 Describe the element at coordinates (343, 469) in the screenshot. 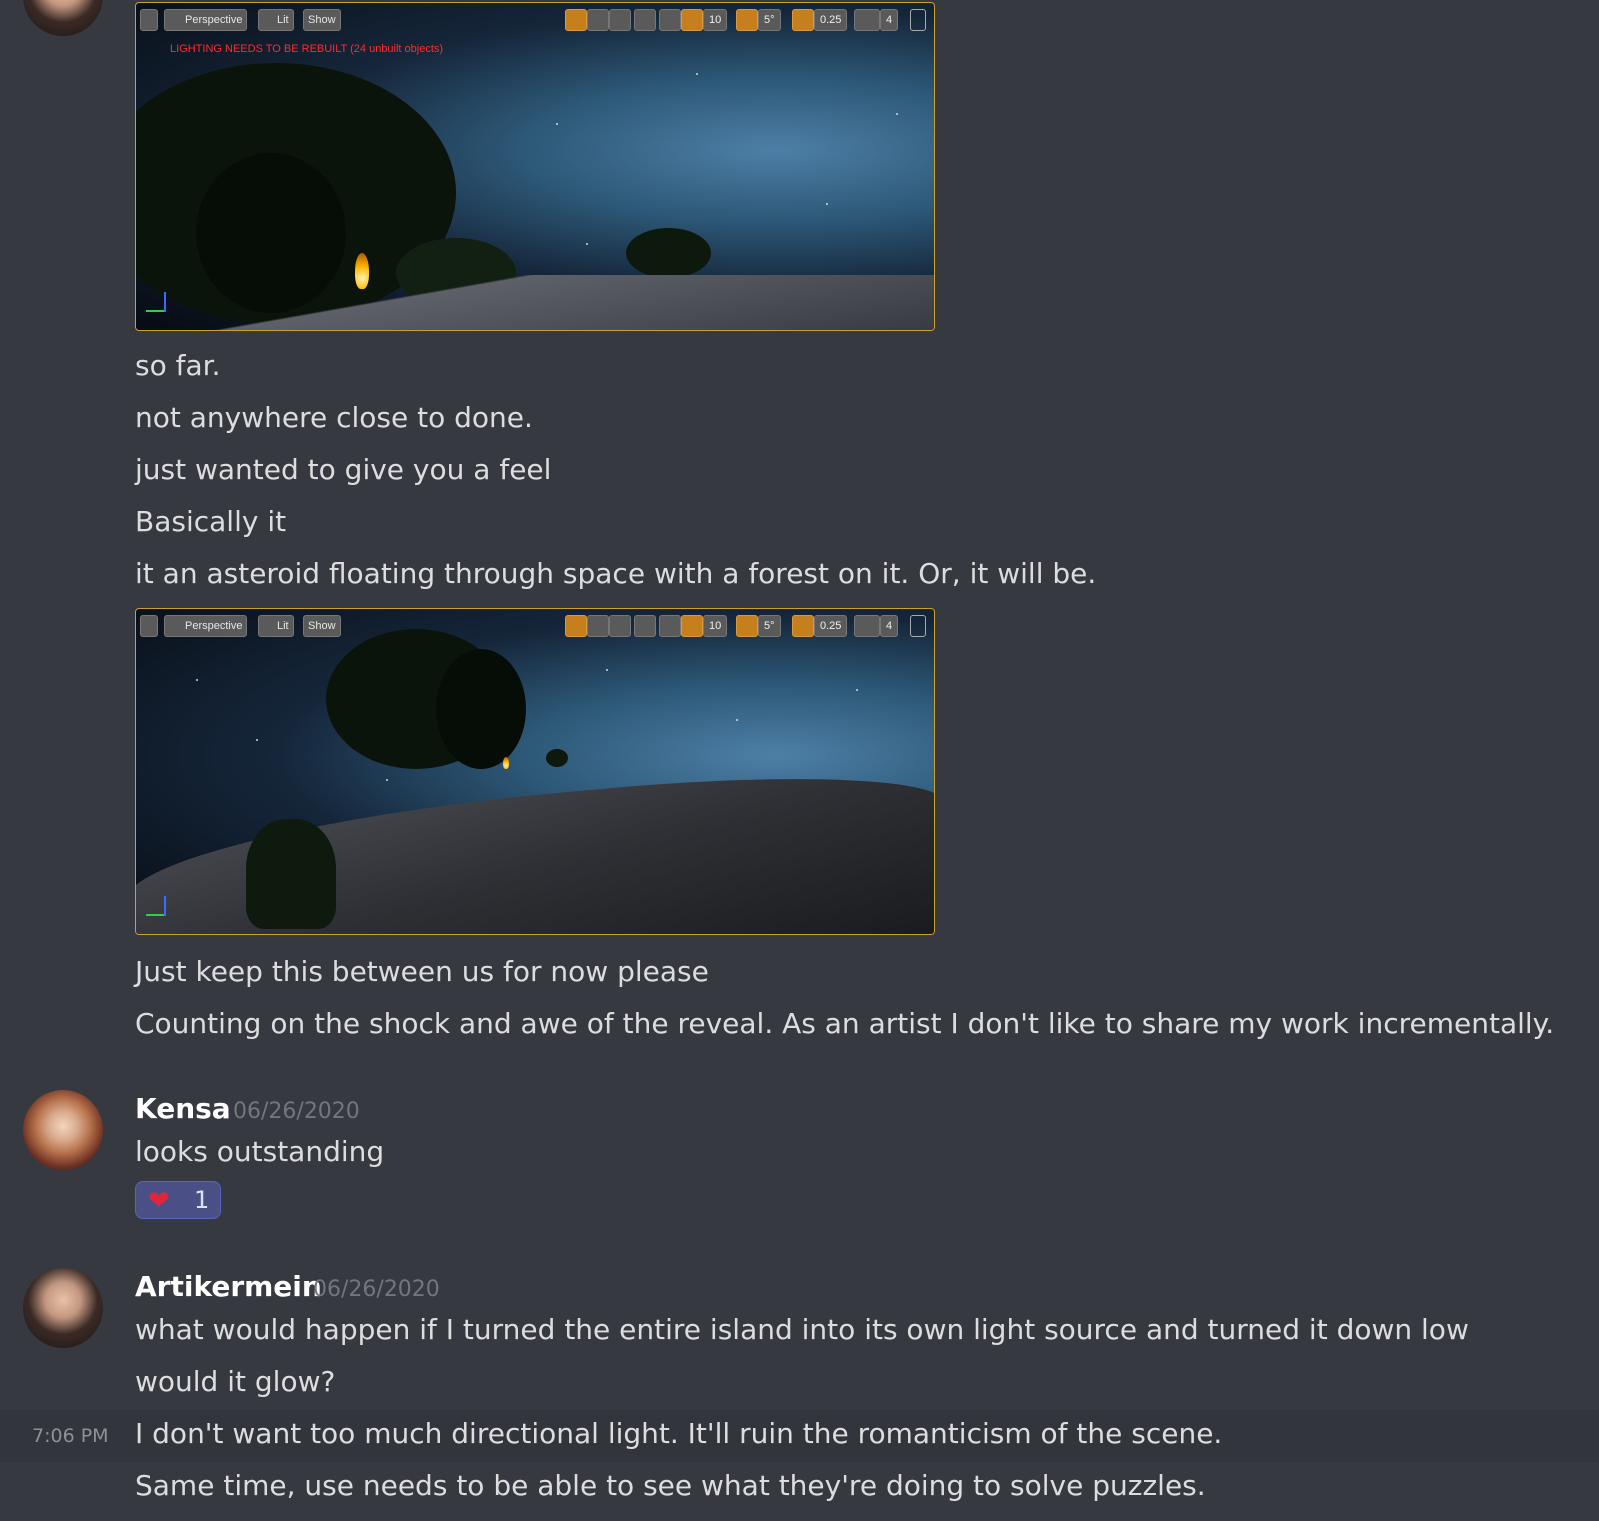

I see `message-line: just wanted to give you a feel` at that location.